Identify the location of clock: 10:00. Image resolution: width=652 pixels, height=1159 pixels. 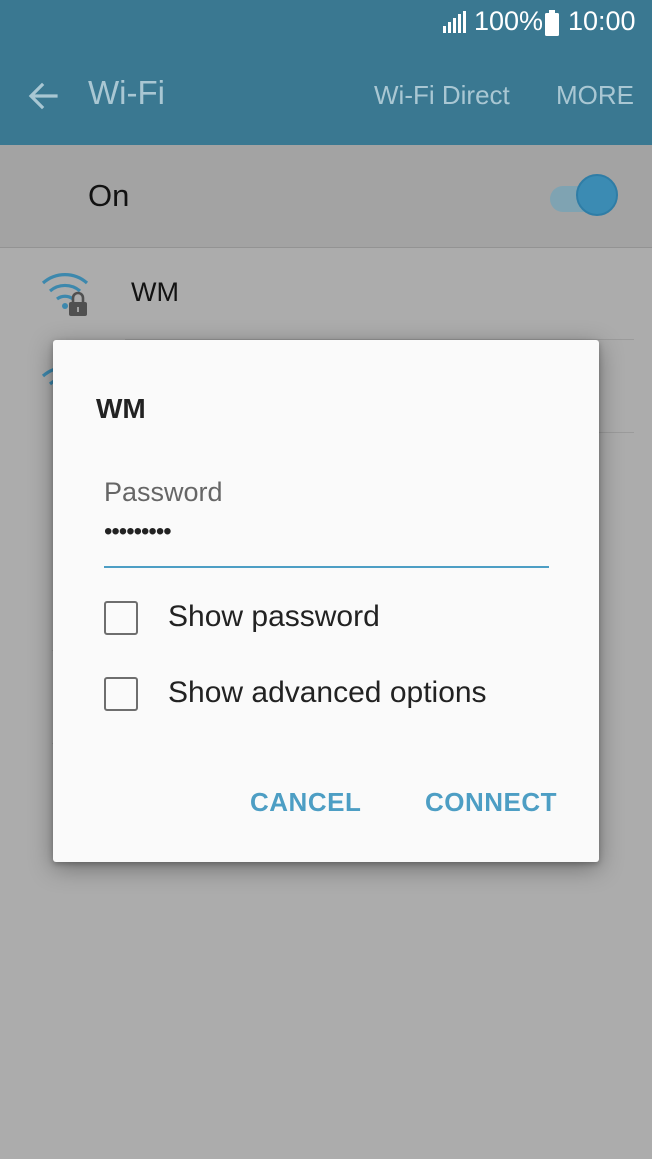
(602, 21).